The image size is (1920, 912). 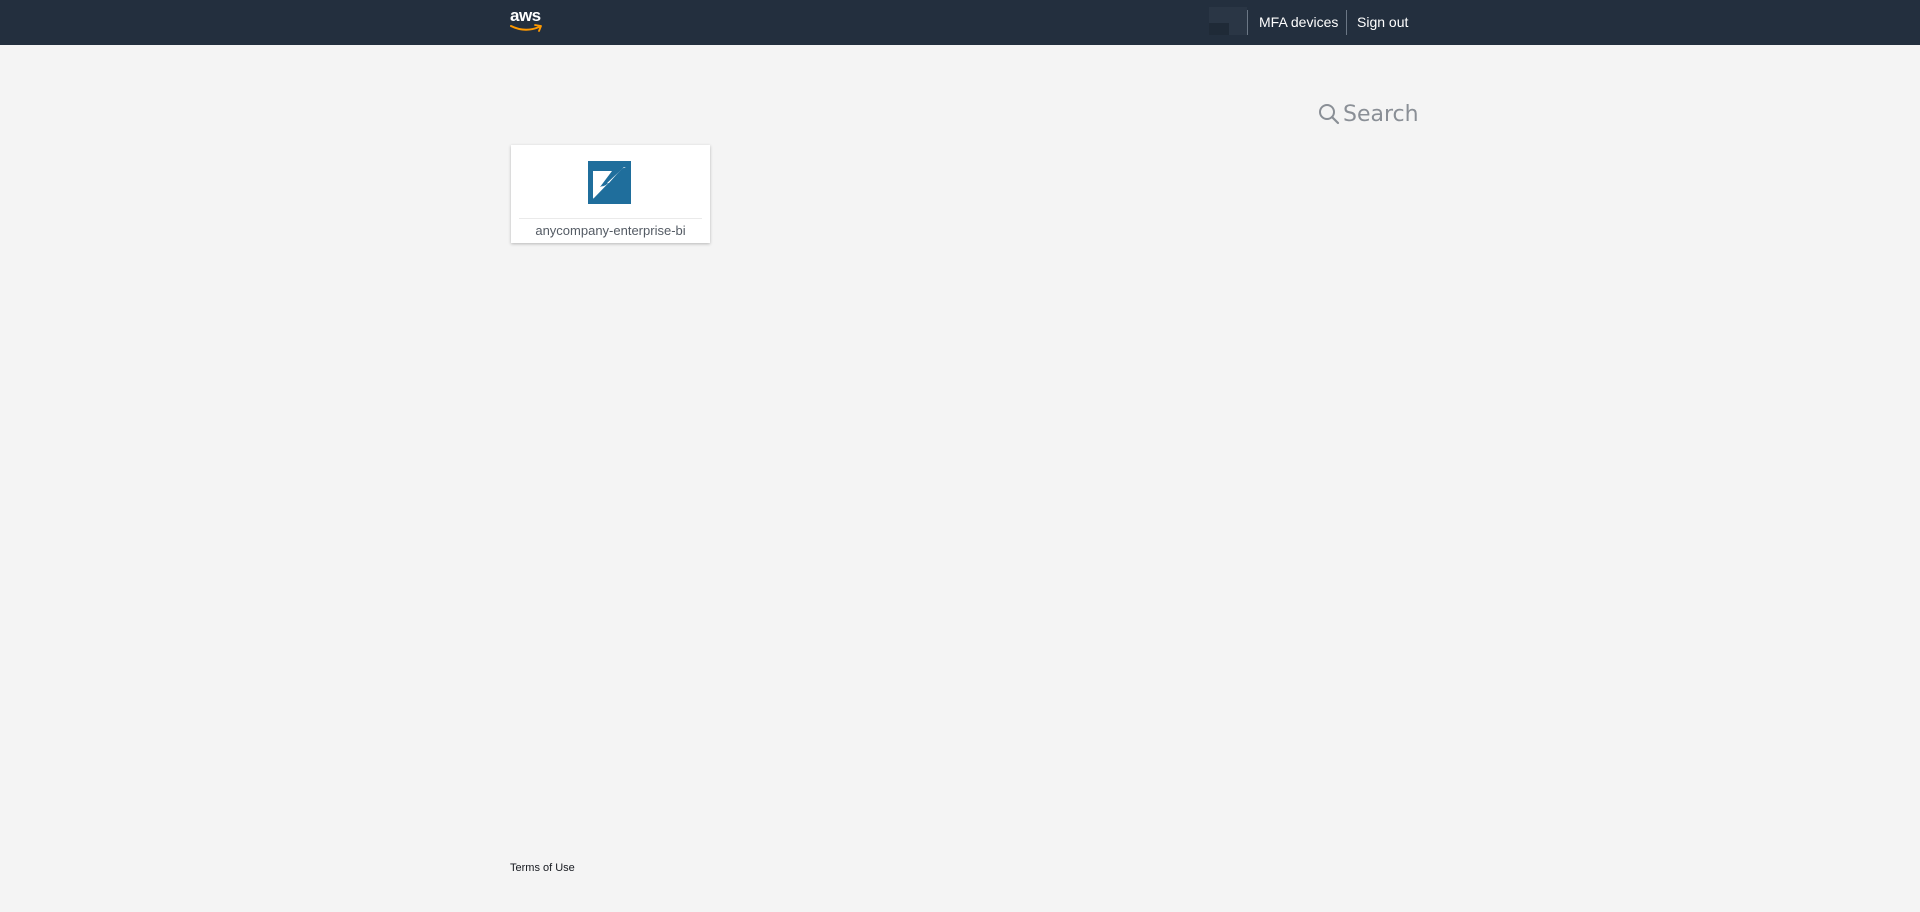 What do you see at coordinates (1329, 114) in the screenshot?
I see `search-icon` at bounding box center [1329, 114].